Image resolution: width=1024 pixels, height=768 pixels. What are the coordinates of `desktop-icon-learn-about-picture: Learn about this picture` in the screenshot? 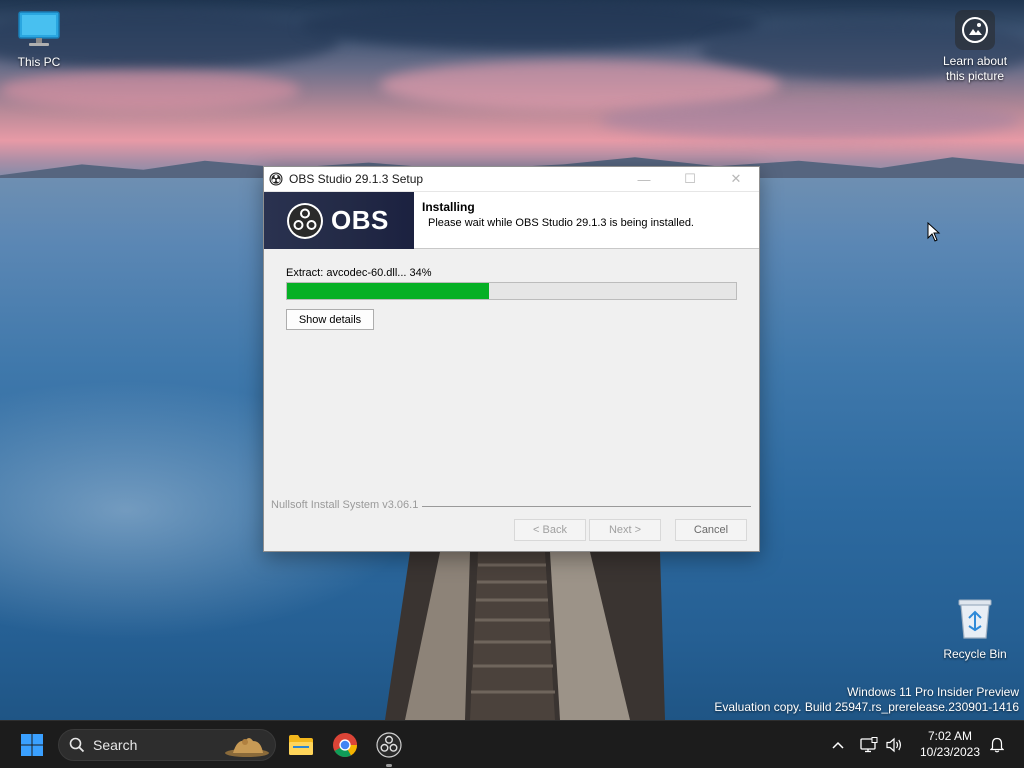 It's located at (975, 47).